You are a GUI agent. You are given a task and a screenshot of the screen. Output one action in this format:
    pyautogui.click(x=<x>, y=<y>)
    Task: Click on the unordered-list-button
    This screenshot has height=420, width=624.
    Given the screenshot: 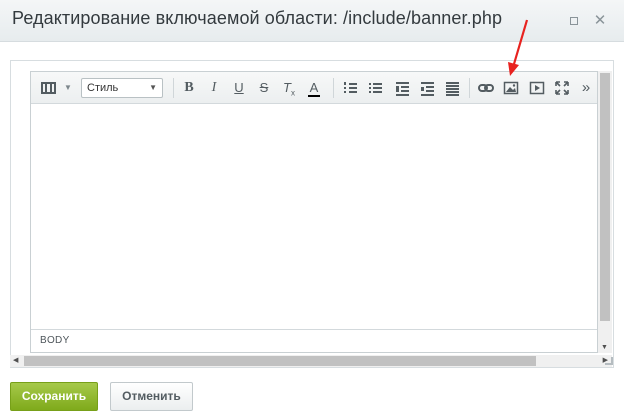 What is the action you would take?
    pyautogui.click(x=375, y=88)
    